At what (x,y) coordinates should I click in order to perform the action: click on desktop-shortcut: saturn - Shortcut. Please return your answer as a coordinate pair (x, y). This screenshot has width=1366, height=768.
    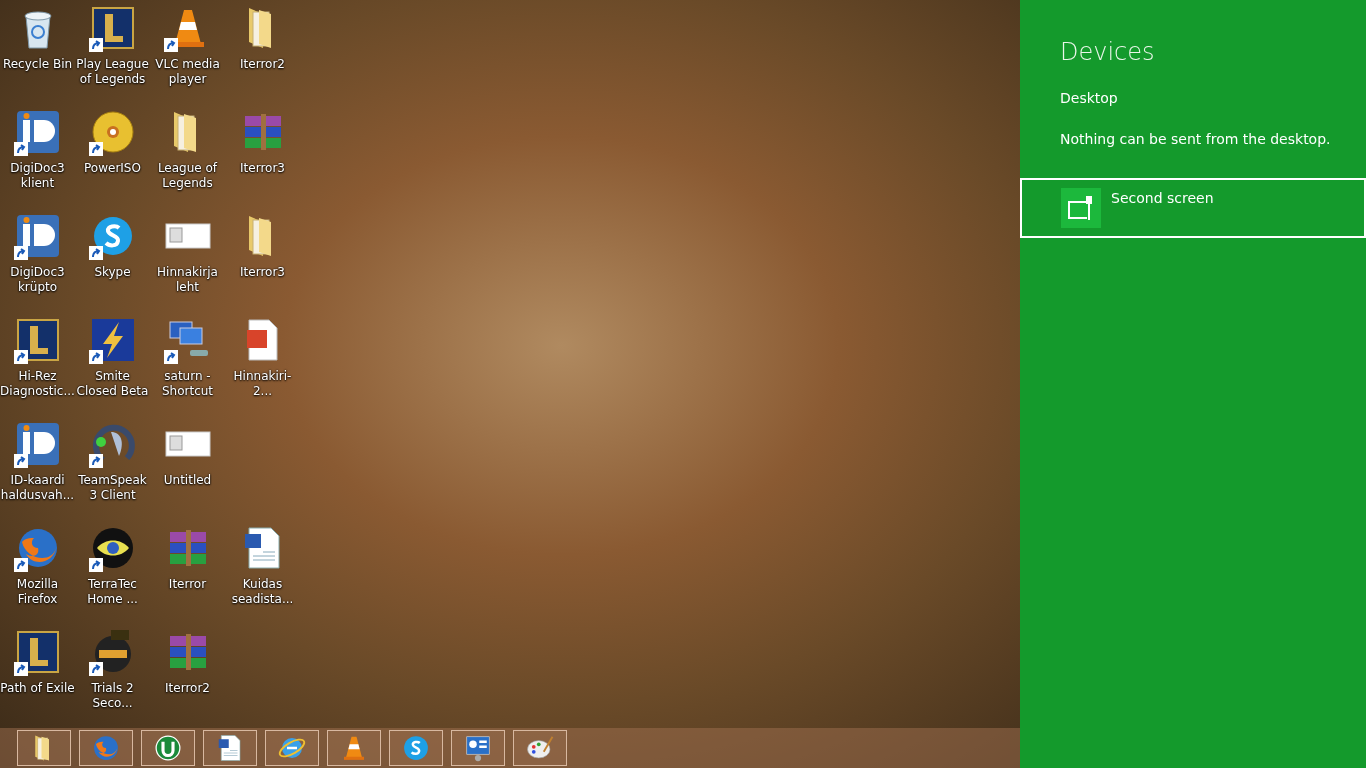
    Looking at the image, I should click on (187, 364).